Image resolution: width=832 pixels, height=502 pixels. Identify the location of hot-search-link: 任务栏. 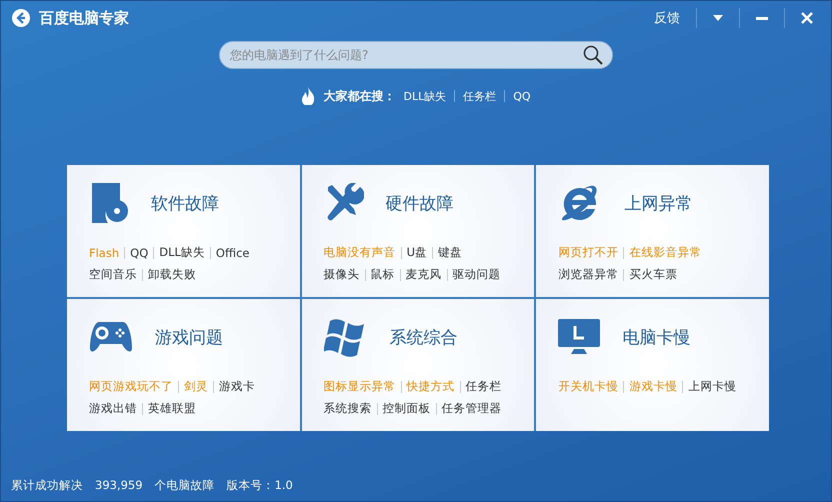
(479, 96).